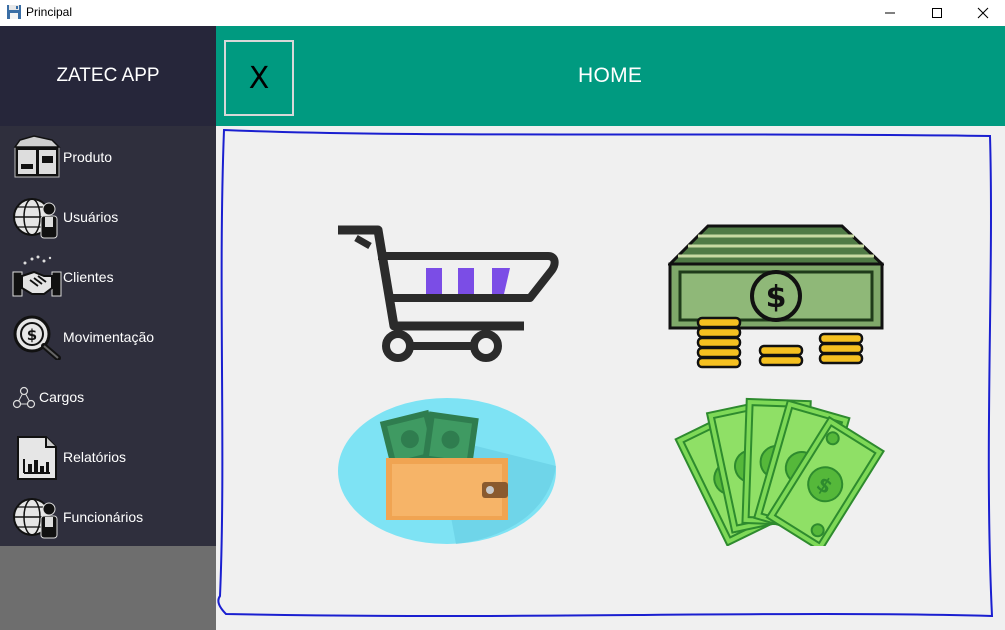  Describe the element at coordinates (24, 397) in the screenshot. I see `hierarchy-icon` at that location.